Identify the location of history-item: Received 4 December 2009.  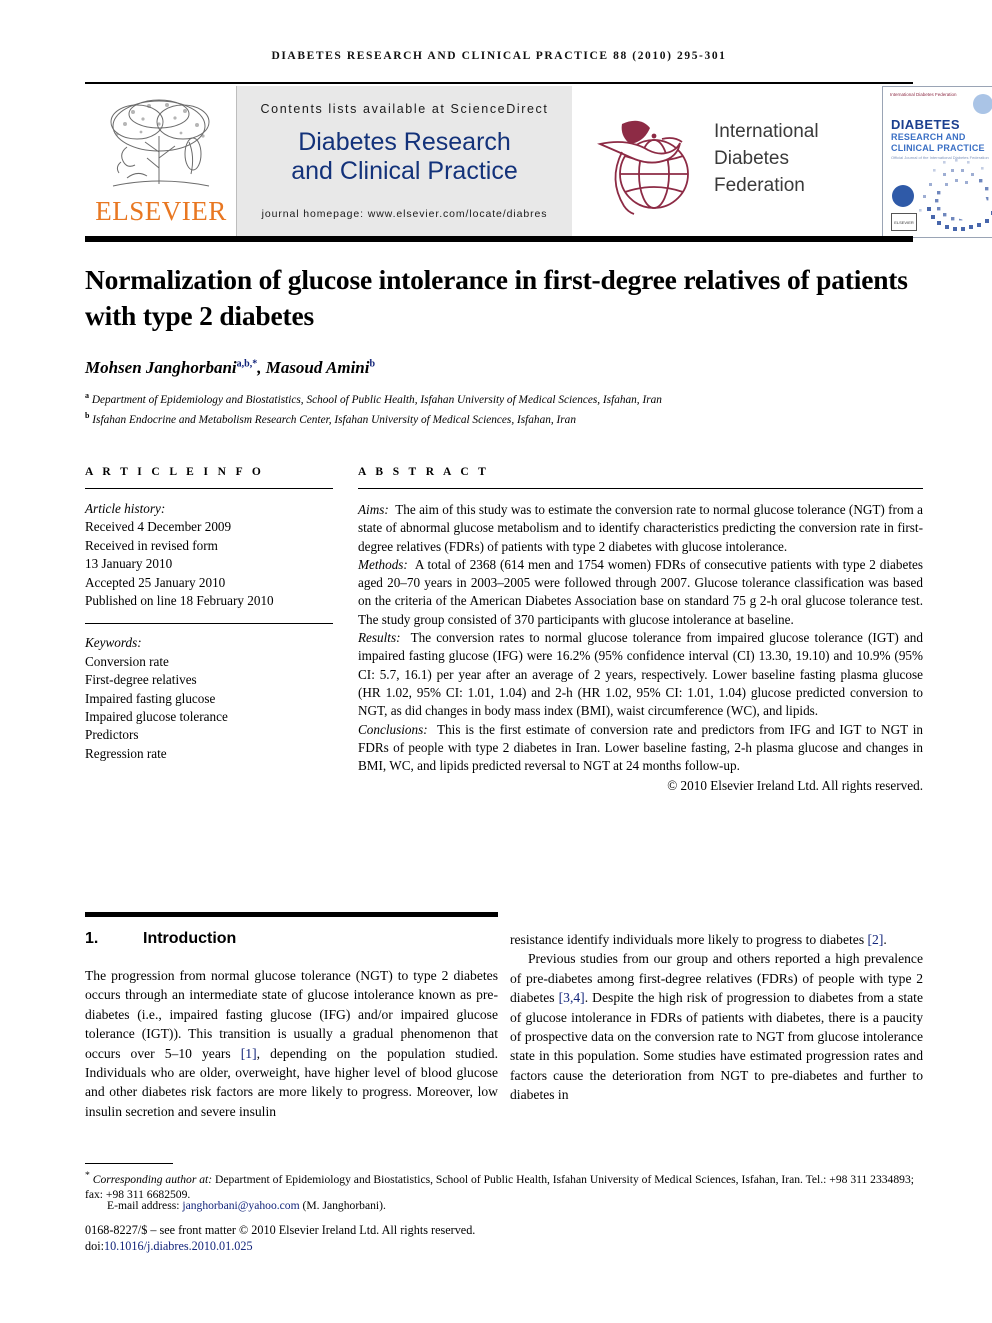
(158, 527).